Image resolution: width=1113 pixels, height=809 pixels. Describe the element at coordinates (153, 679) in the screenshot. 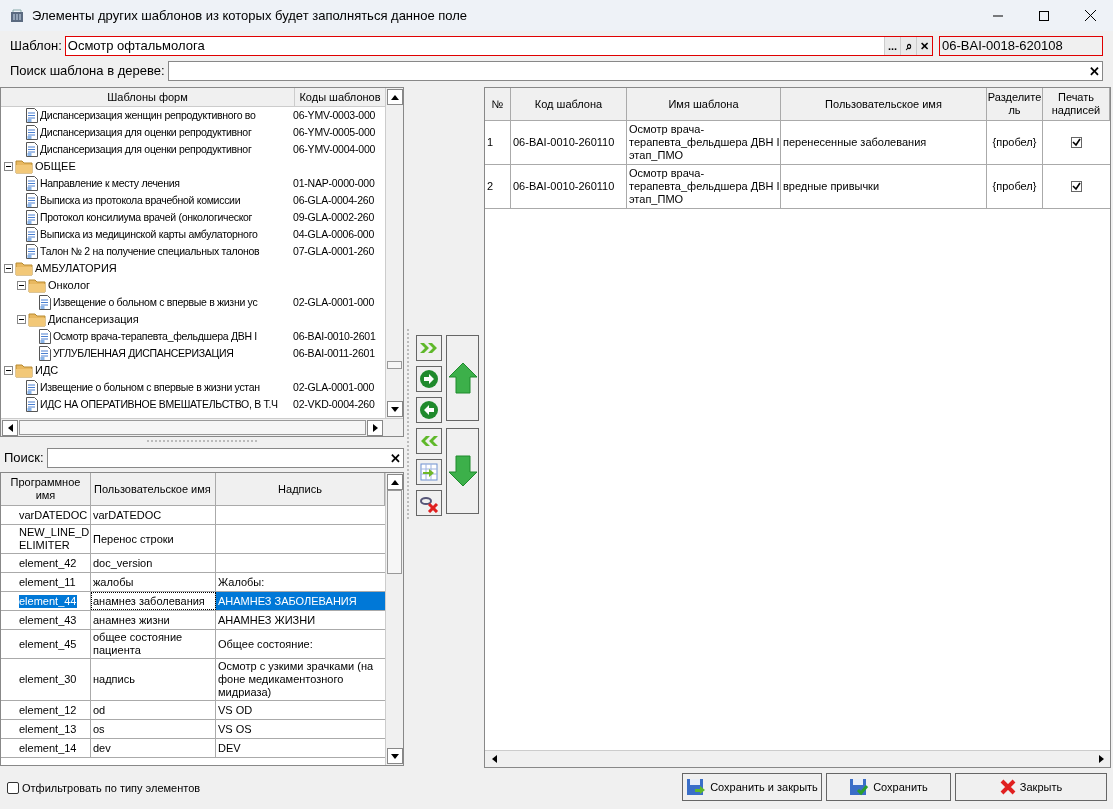

I see `table-cell: надпись` at that location.